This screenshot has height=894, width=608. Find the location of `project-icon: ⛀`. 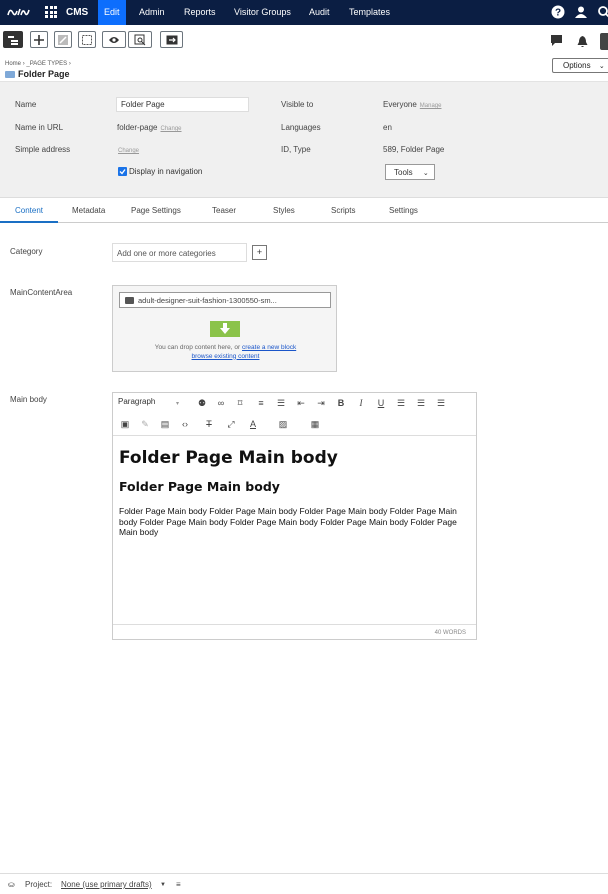

project-icon: ⛀ is located at coordinates (11, 884).